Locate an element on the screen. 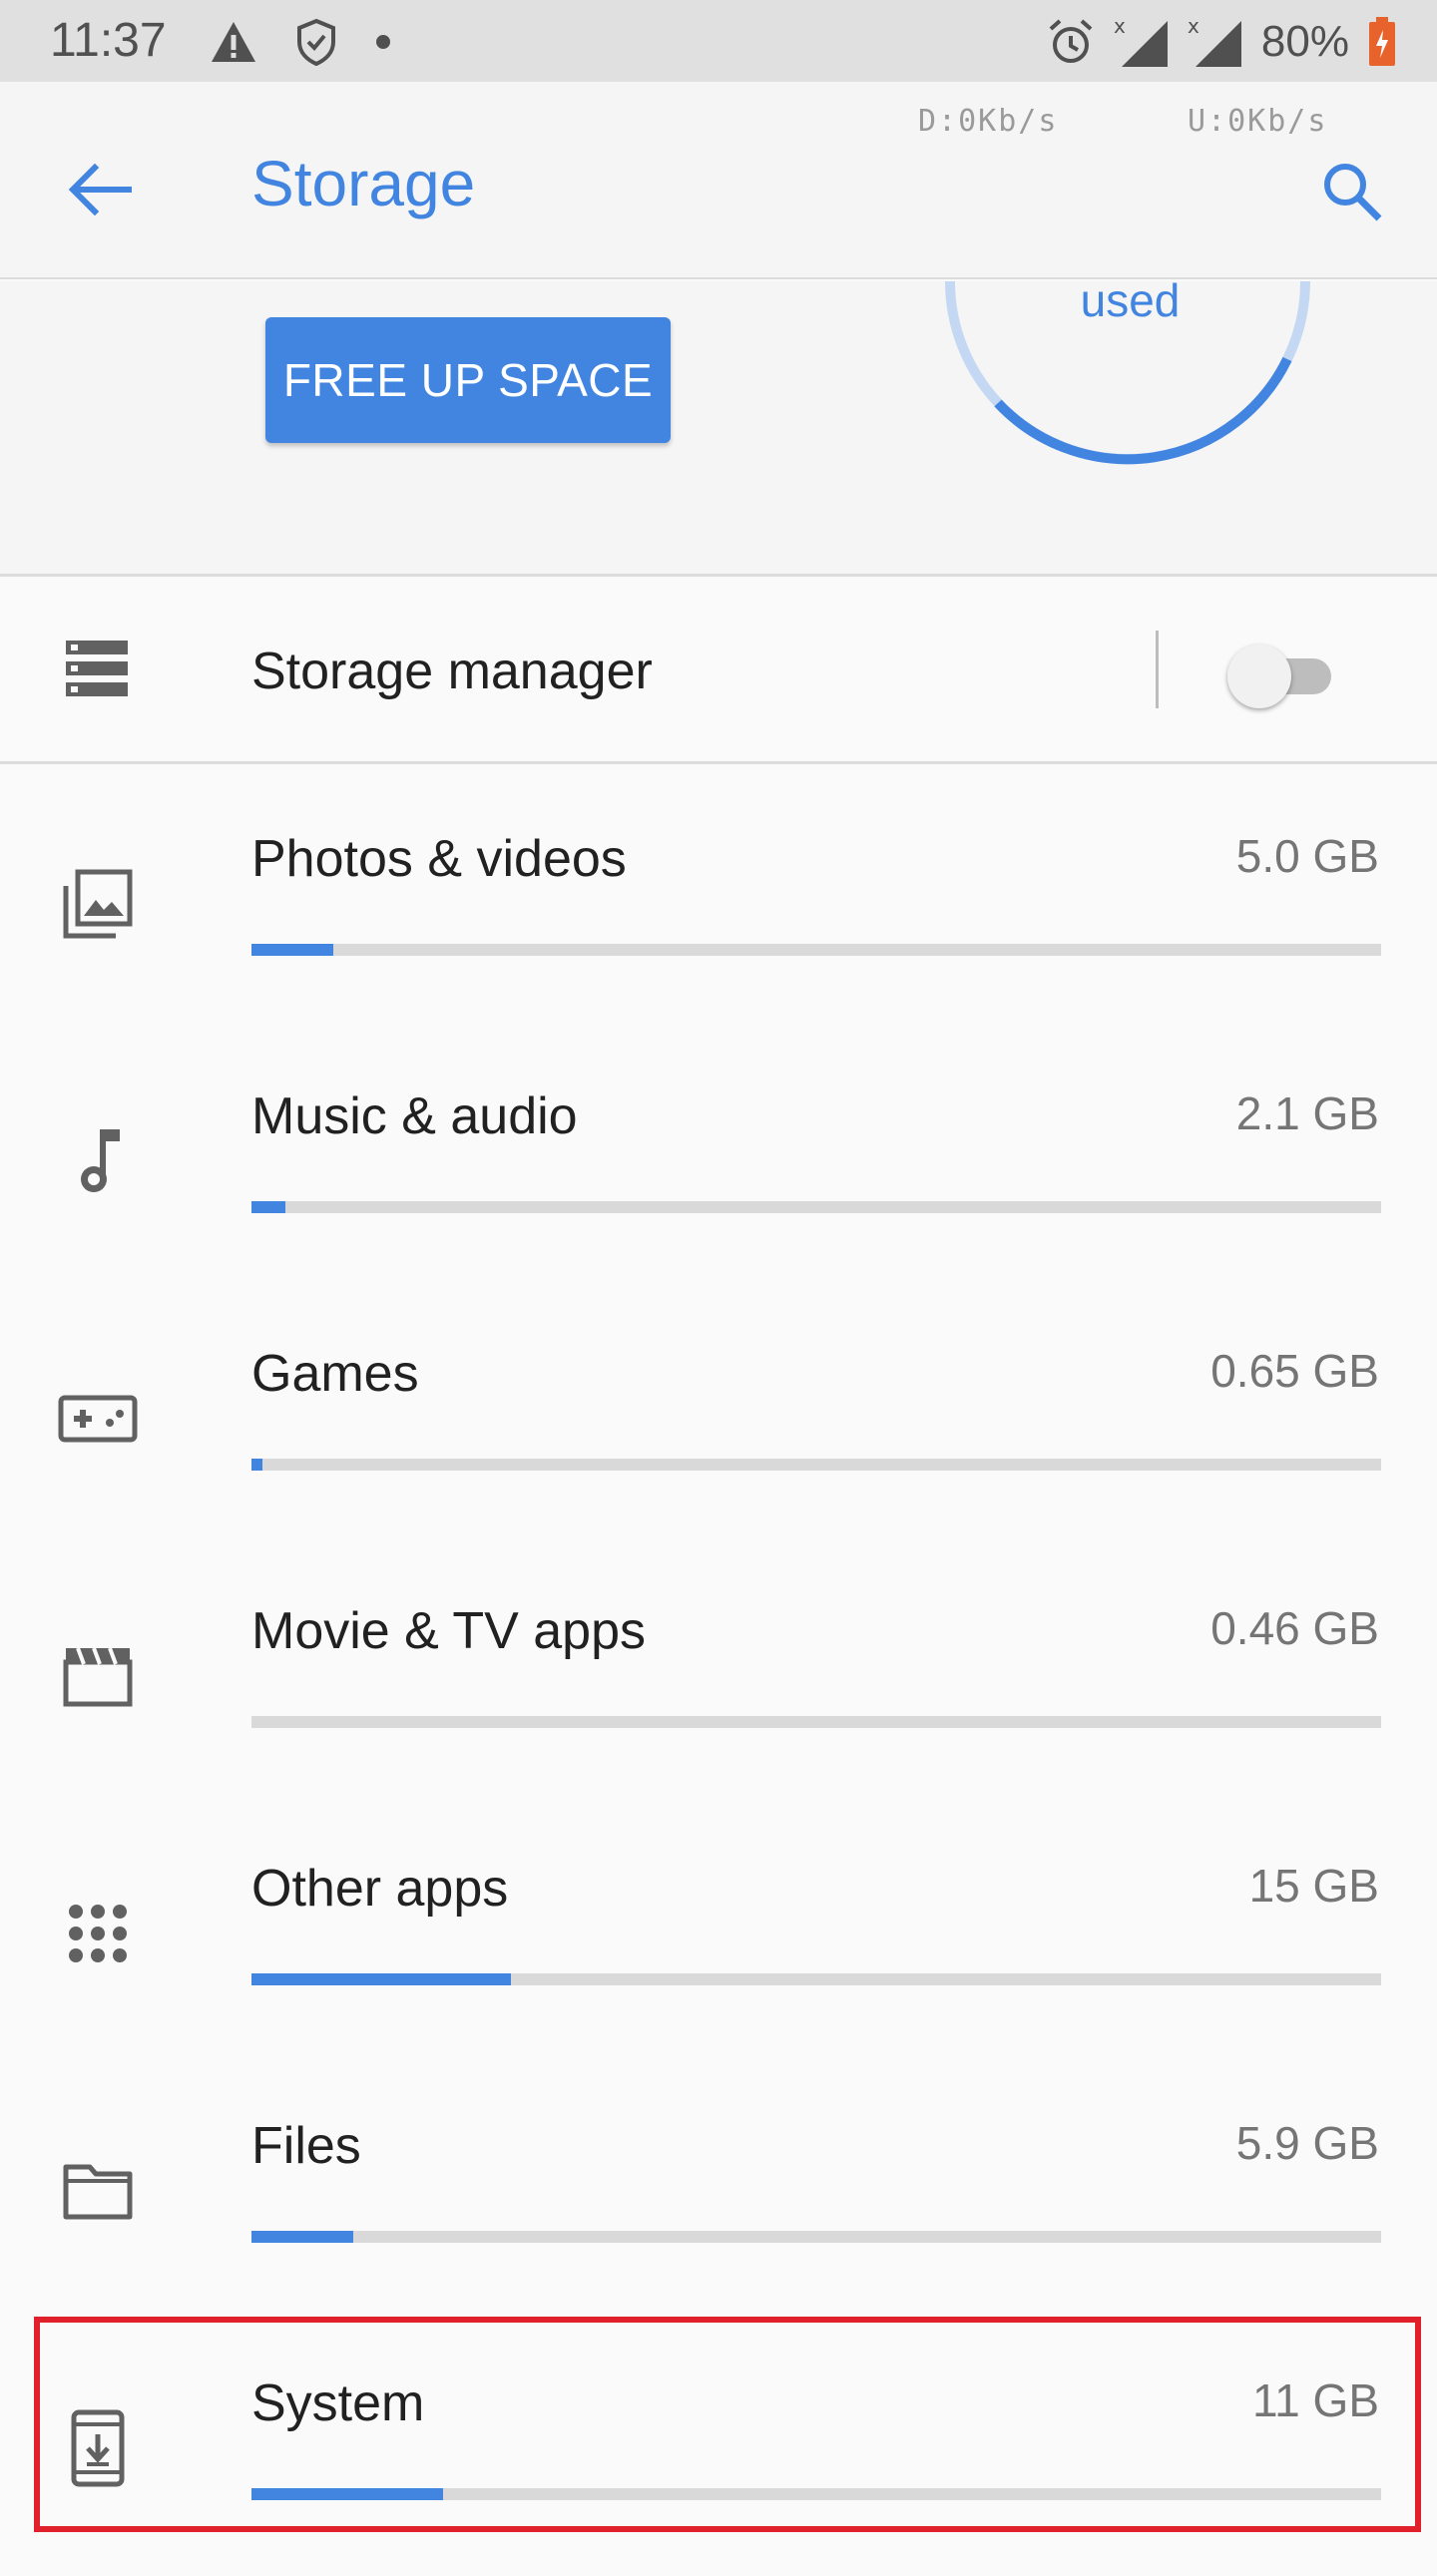 This screenshot has width=1437, height=2576. folder-icon is located at coordinates (98, 2191).